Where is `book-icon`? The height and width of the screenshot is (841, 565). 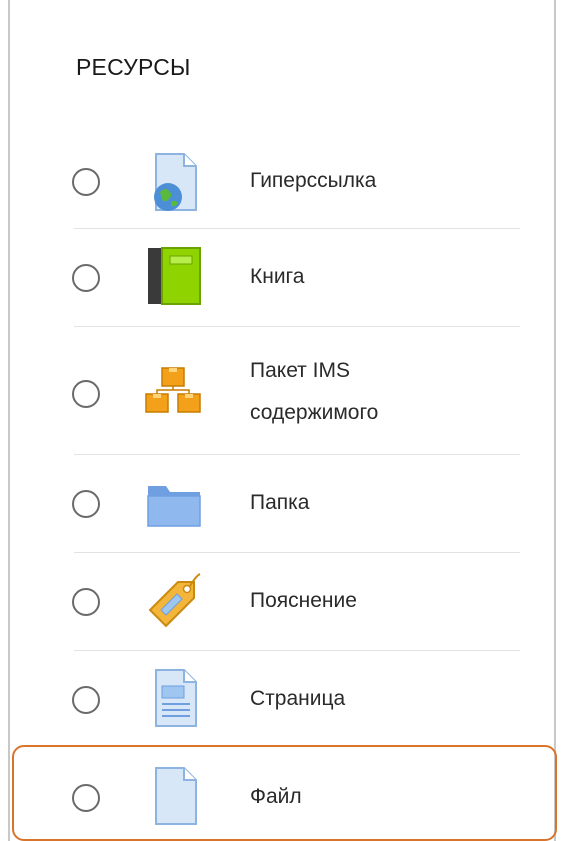 book-icon is located at coordinates (174, 276).